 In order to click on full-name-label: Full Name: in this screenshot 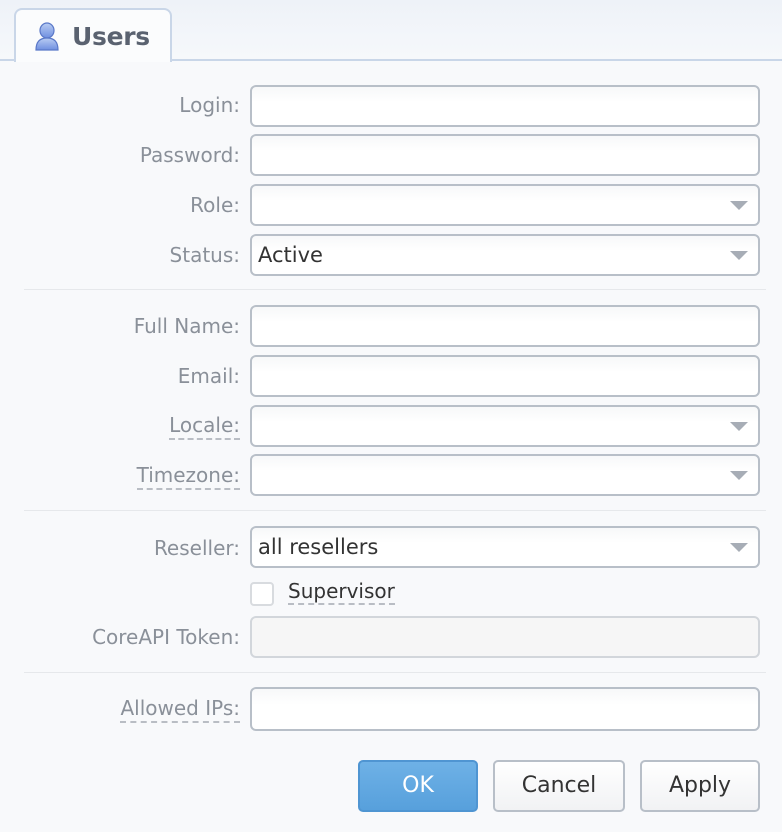, I will do `click(186, 326)`.